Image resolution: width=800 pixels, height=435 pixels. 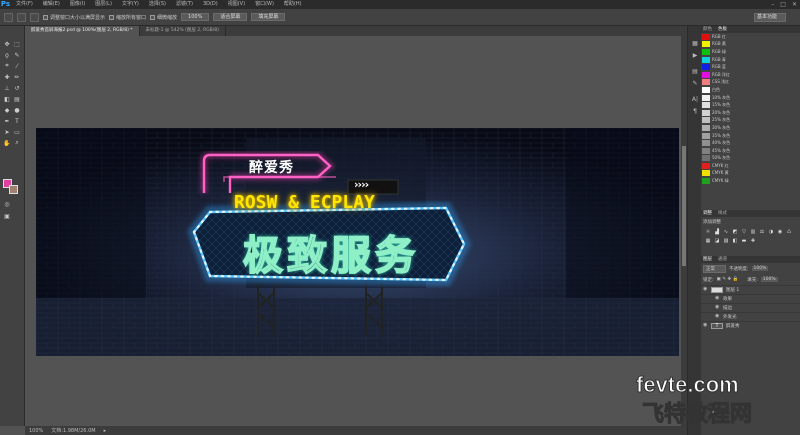 What do you see at coordinates (750, 136) in the screenshot?
I see `swatch-item: 35% 灰色` at bounding box center [750, 136].